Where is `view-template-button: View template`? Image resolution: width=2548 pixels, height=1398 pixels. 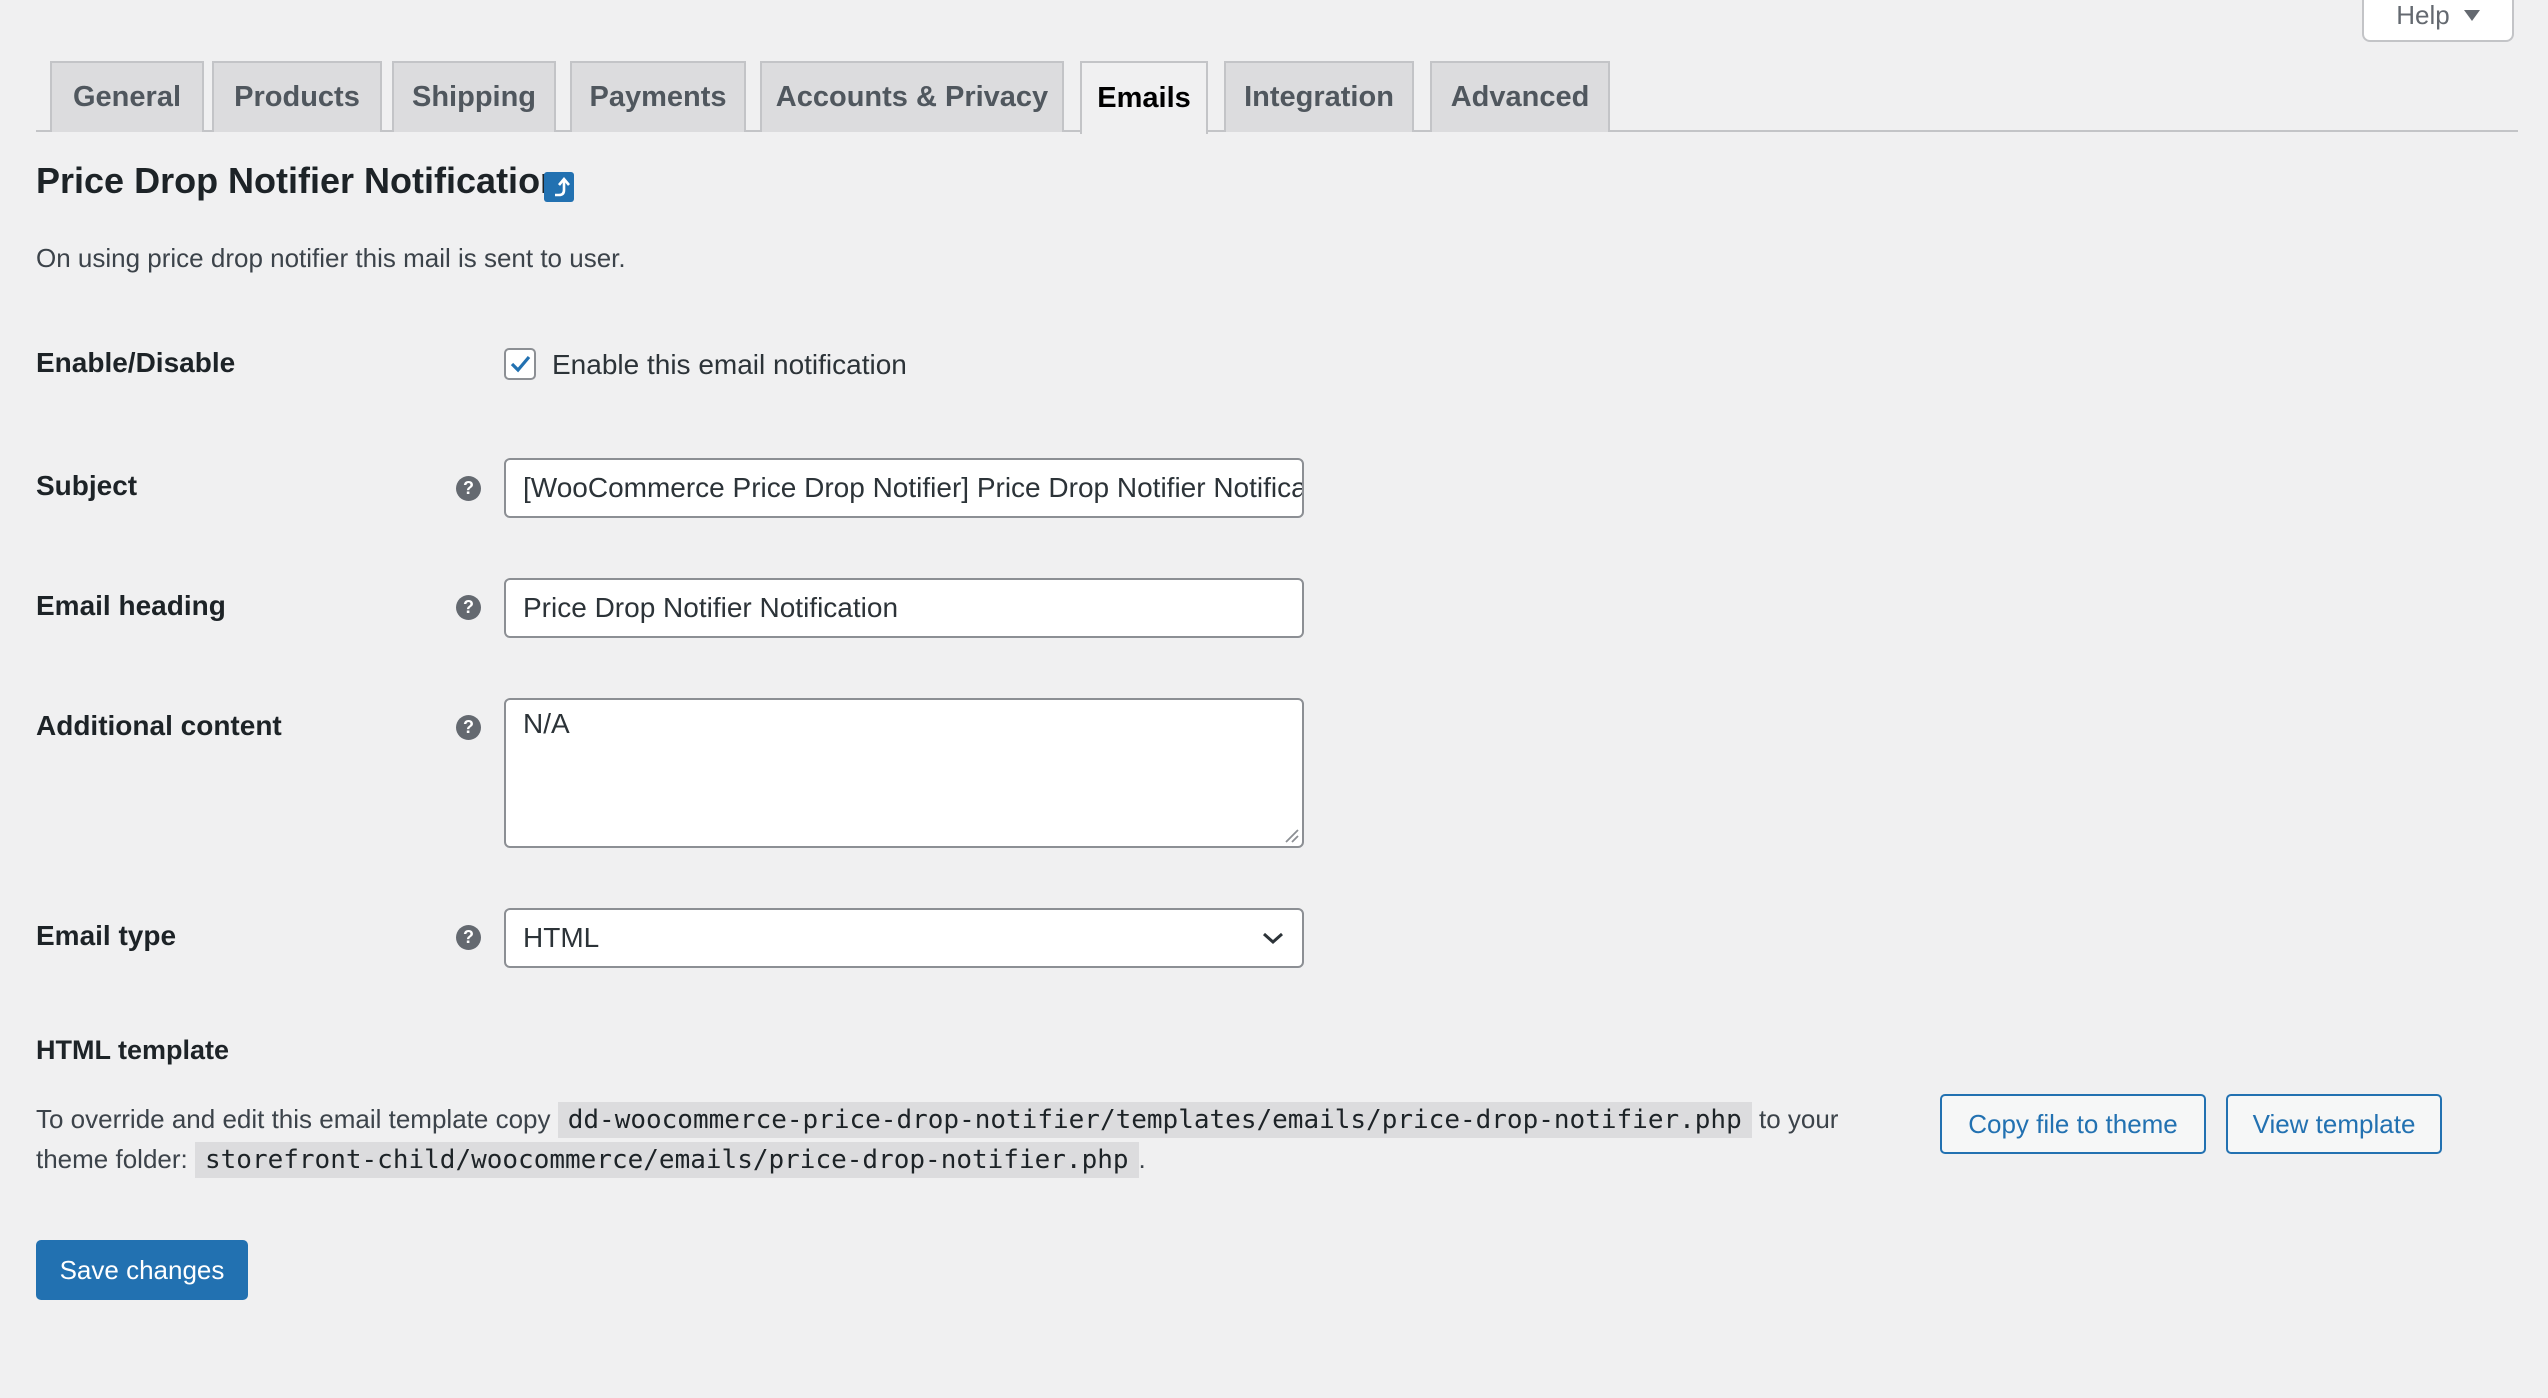
view-template-button: View template is located at coordinates (2334, 1124).